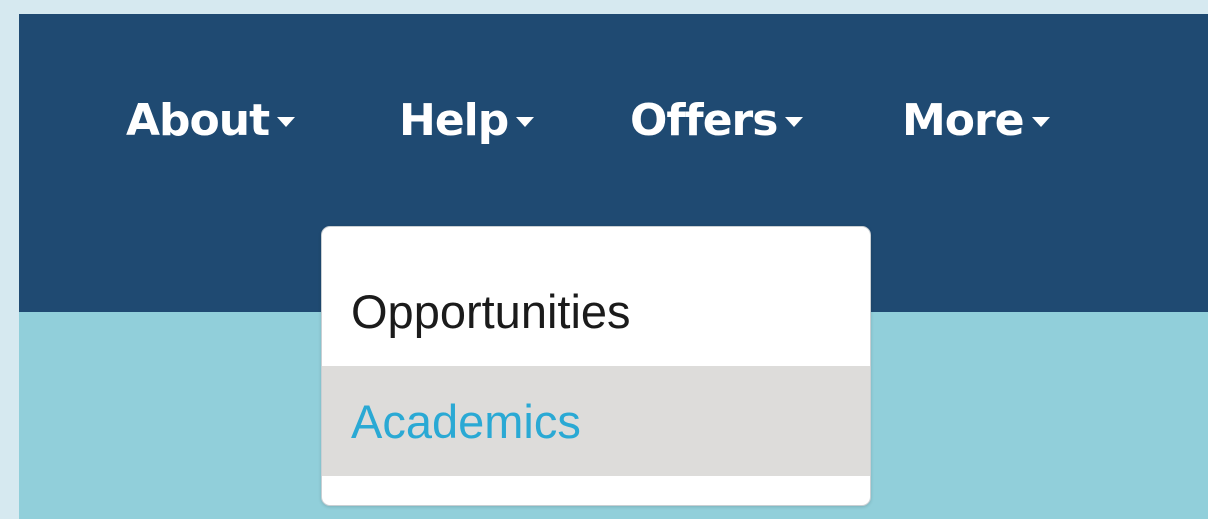 Image resolution: width=1208 pixels, height=519 pixels. What do you see at coordinates (704, 120) in the screenshot?
I see `nav-item-label: Offers` at bounding box center [704, 120].